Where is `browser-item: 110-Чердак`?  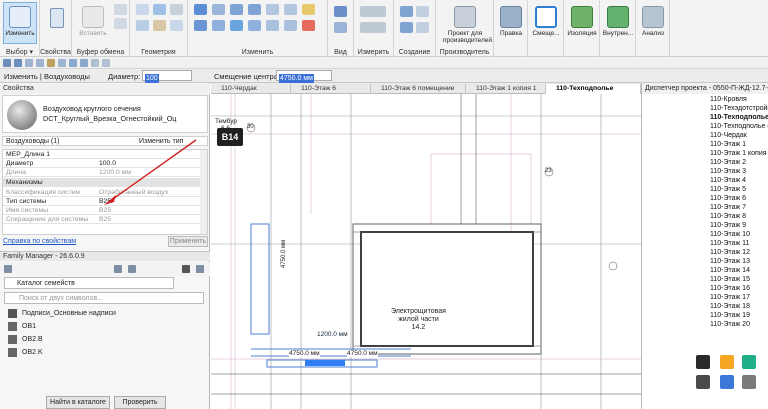 browser-item: 110-Чердак is located at coordinates (728, 135).